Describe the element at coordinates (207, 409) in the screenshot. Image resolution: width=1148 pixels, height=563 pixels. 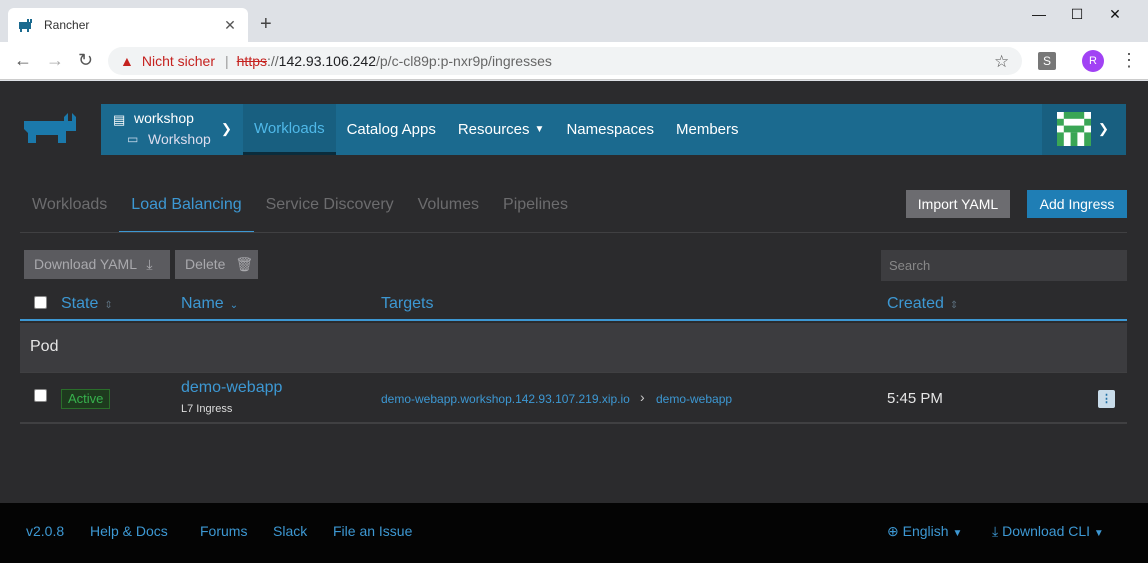
I see `ingress-type: L7 Ingress` at that location.